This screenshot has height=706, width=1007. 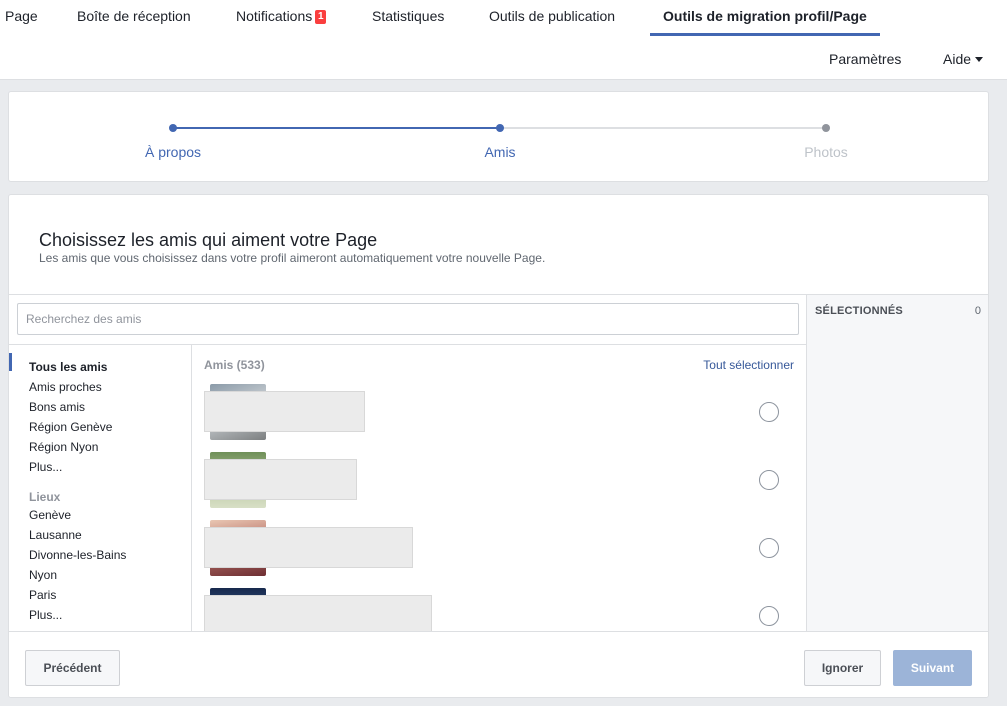 I want to click on next-button: Suivant, so click(x=932, y=668).